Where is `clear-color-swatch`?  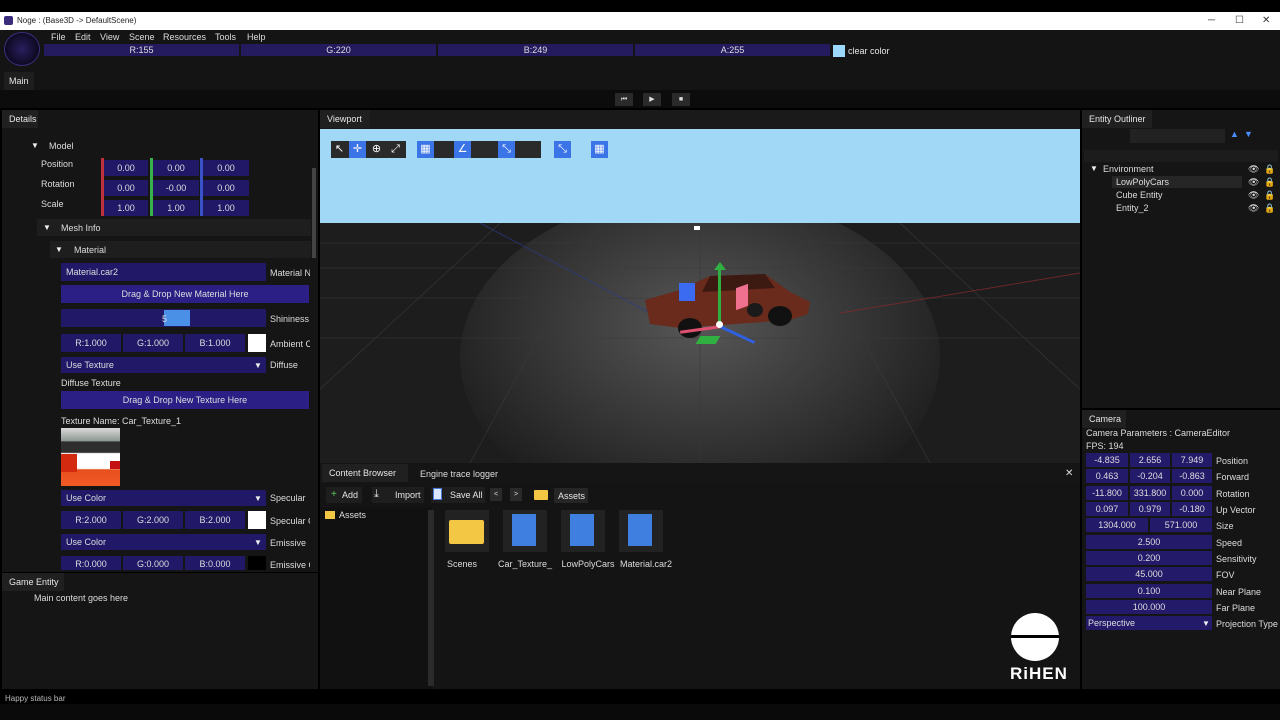 clear-color-swatch is located at coordinates (839, 51).